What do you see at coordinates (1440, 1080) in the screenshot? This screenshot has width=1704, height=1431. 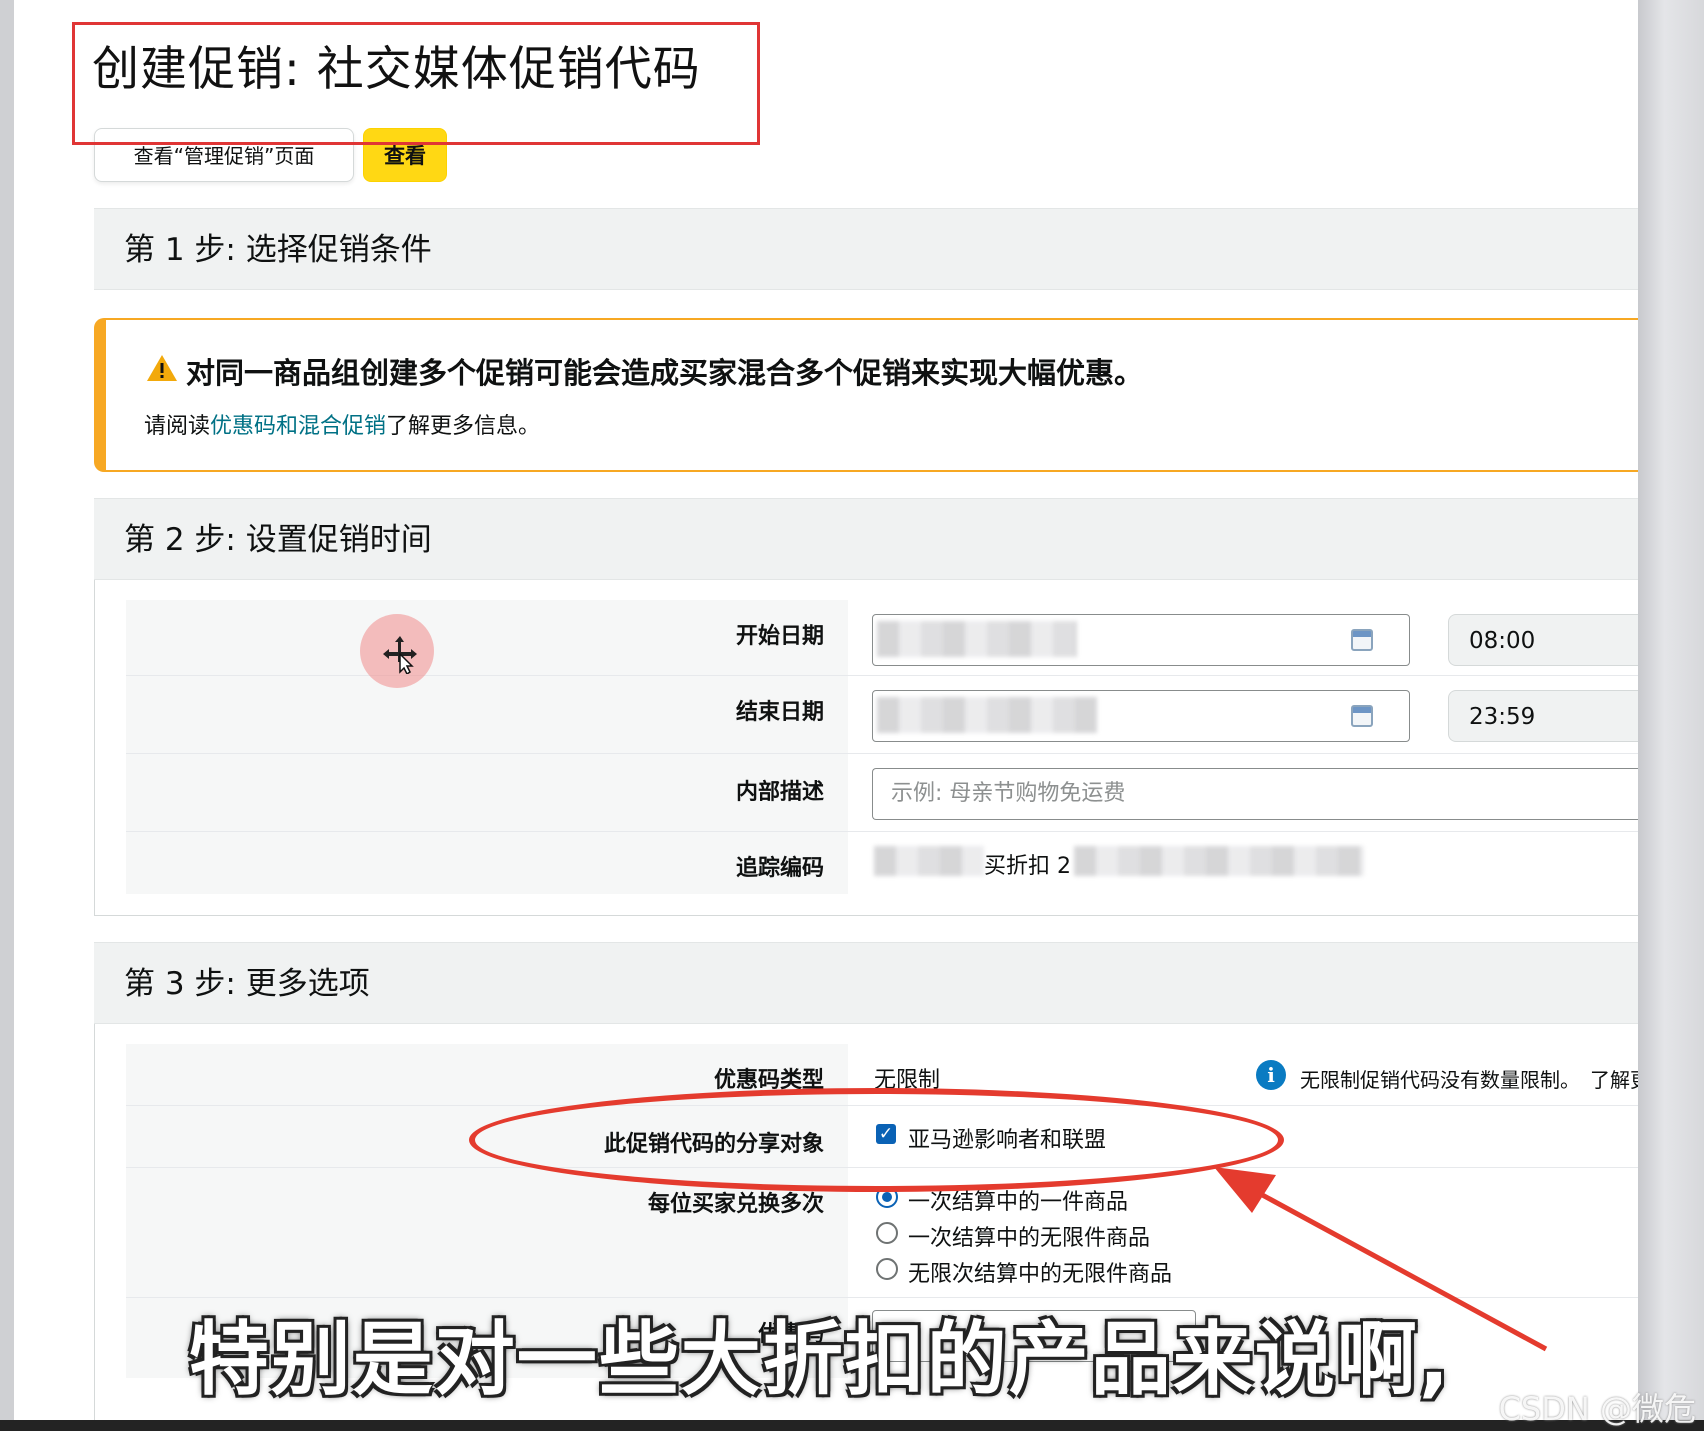 I see `code-type-info: 无限制促销代码没有数量限制。` at bounding box center [1440, 1080].